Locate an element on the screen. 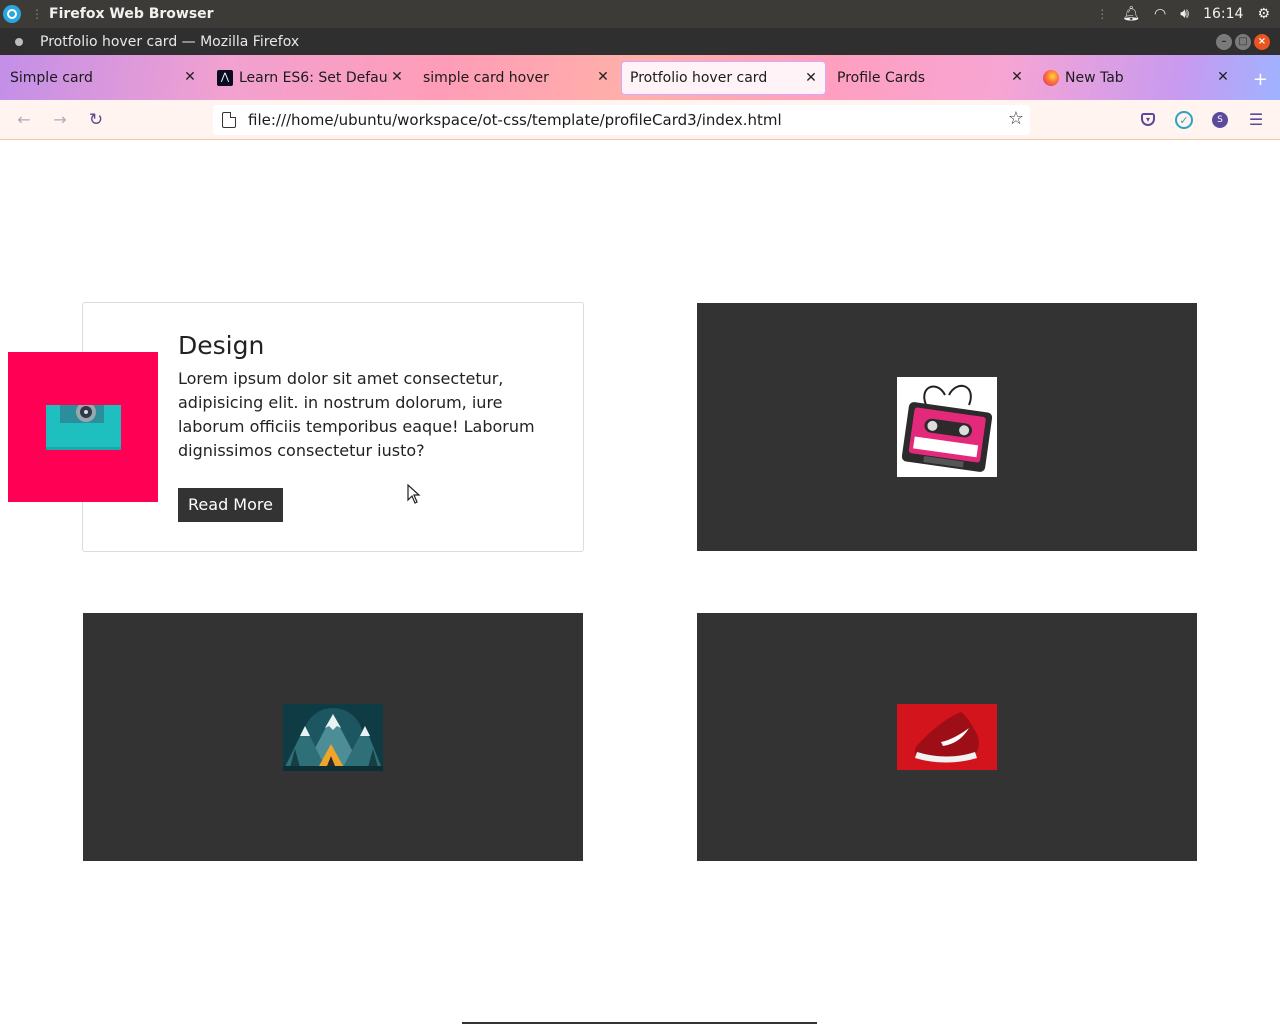  new-tab-plus-icon: + is located at coordinates (1260, 79).